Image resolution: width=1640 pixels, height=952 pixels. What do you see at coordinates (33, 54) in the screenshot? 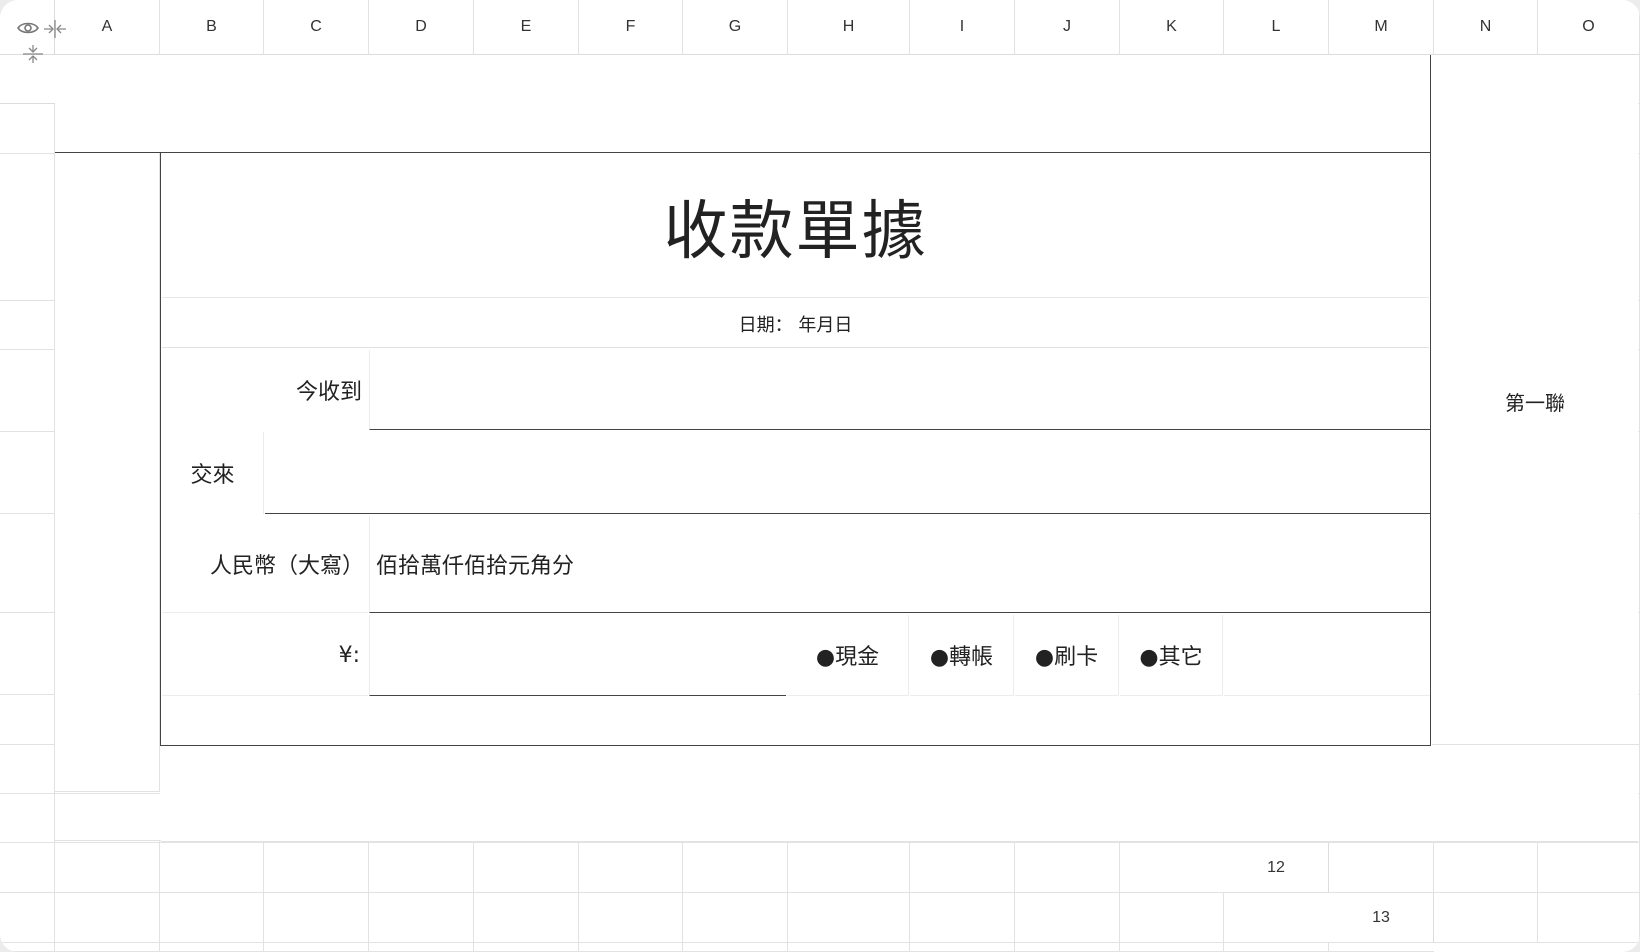
I see `freeze-rows-icon` at bounding box center [33, 54].